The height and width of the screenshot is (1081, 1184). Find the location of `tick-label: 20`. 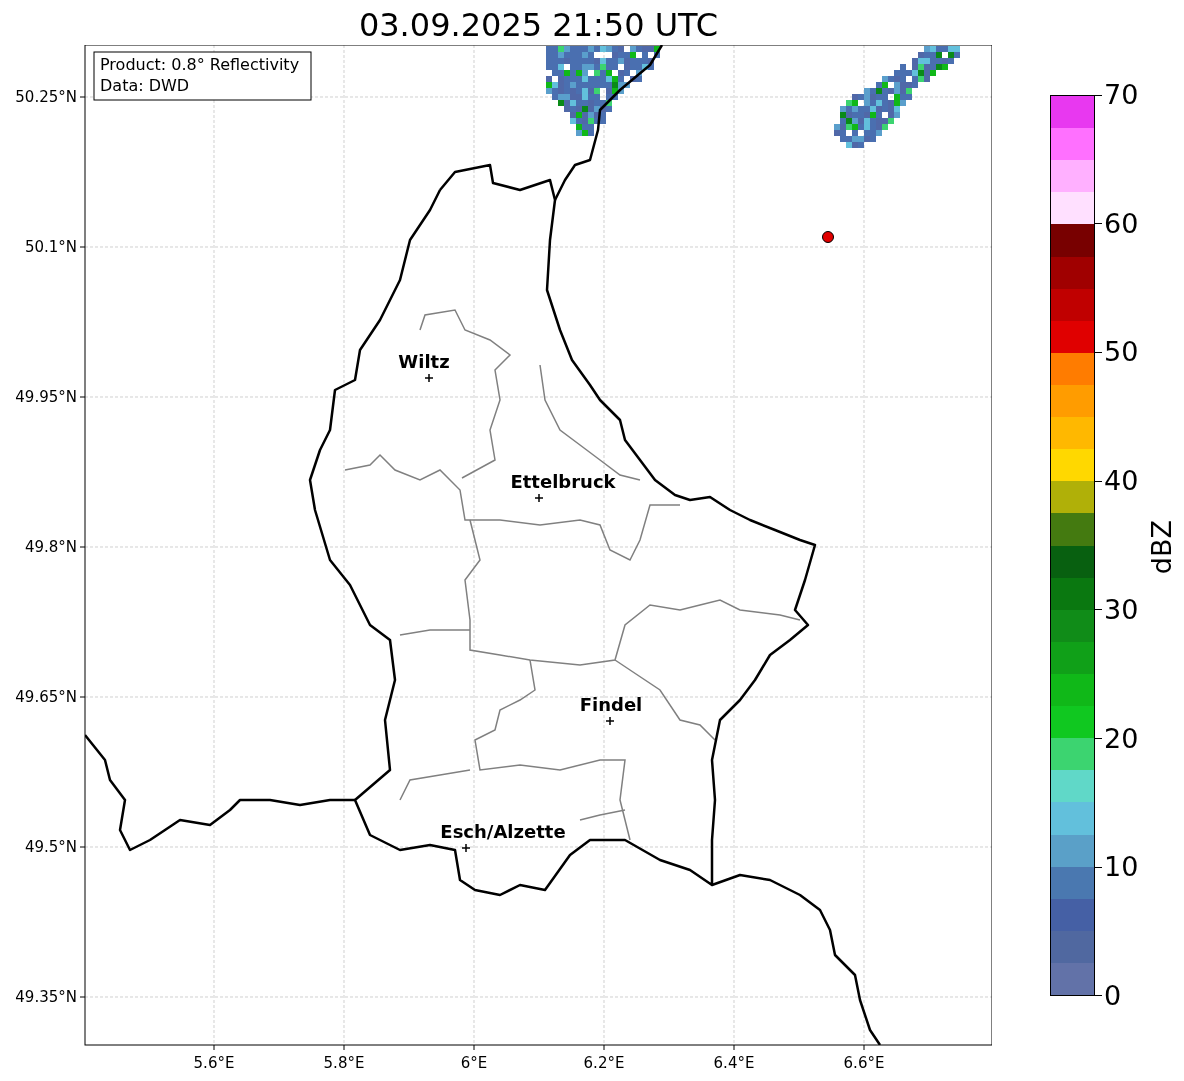

tick-label: 20 is located at coordinates (1121, 738).